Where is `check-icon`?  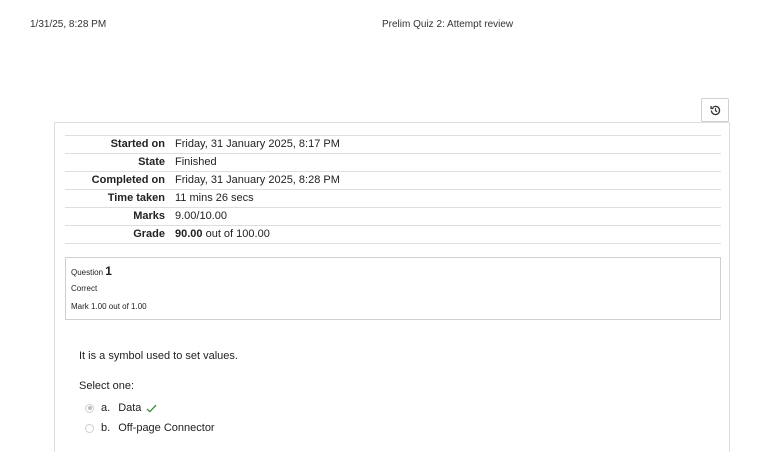 check-icon is located at coordinates (152, 408).